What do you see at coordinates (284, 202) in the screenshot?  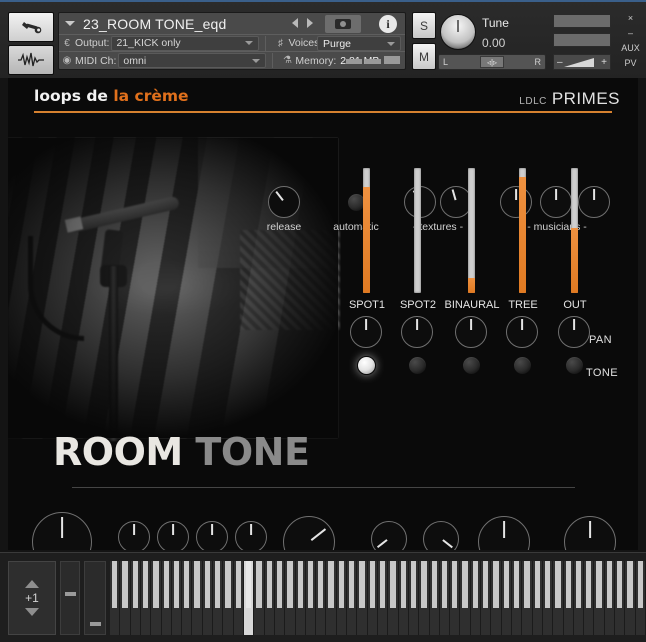 I see `release-knob` at bounding box center [284, 202].